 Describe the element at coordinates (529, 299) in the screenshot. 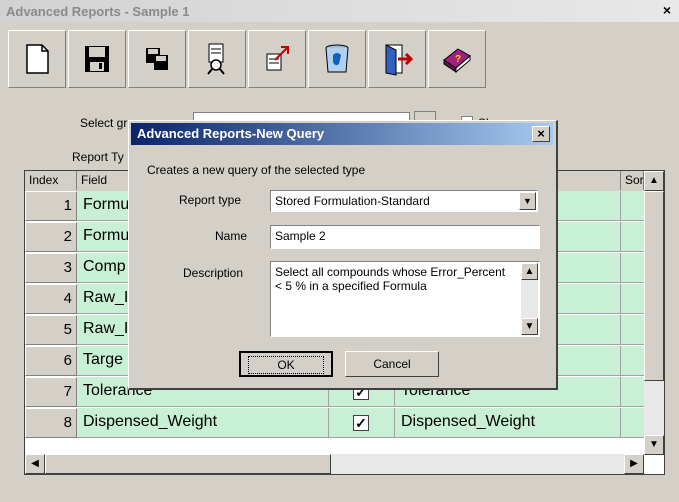

I see `description-scrollbar: ▲ ▼` at that location.